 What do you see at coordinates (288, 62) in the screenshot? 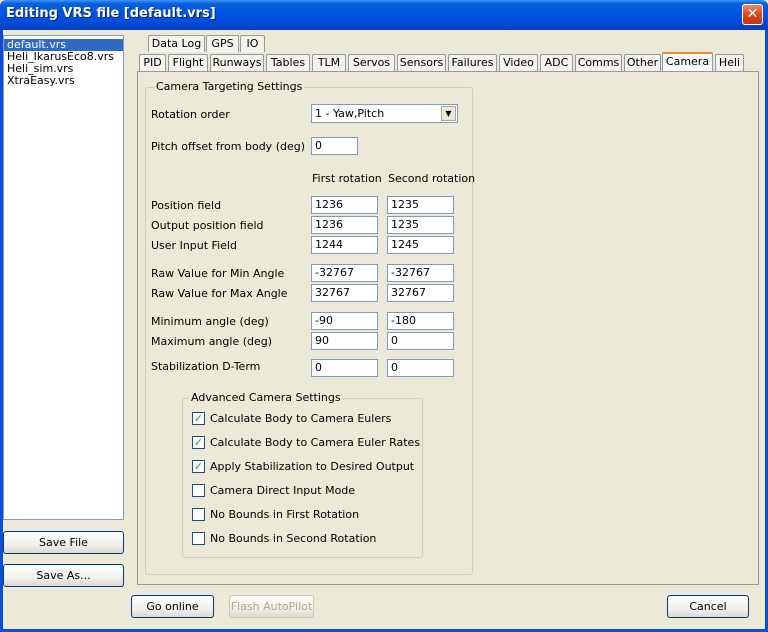
I see `tab-tables: Tables` at bounding box center [288, 62].